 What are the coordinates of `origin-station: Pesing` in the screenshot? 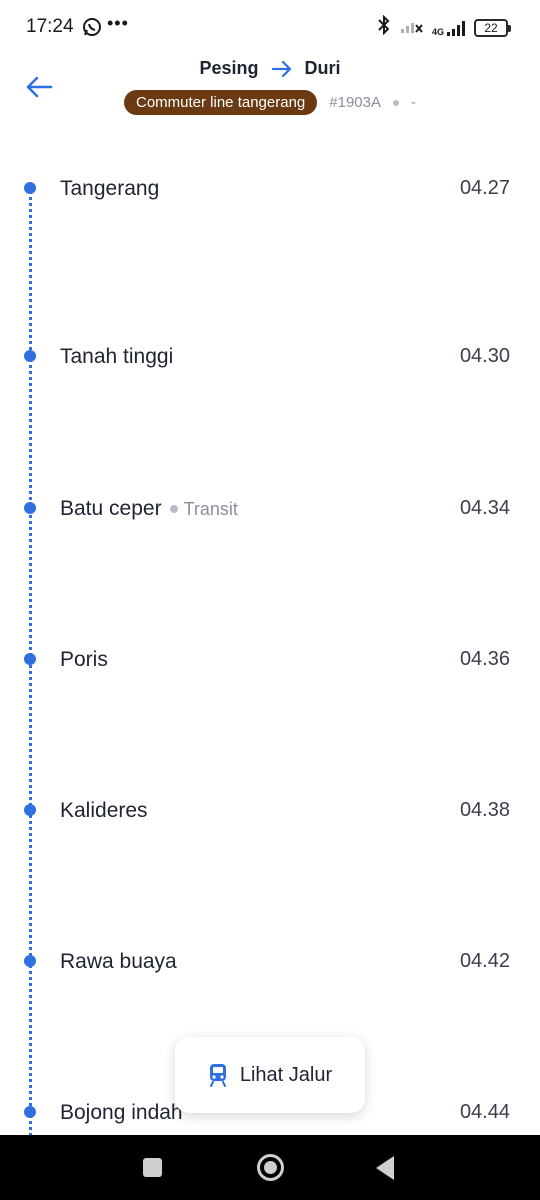 It's located at (229, 68).